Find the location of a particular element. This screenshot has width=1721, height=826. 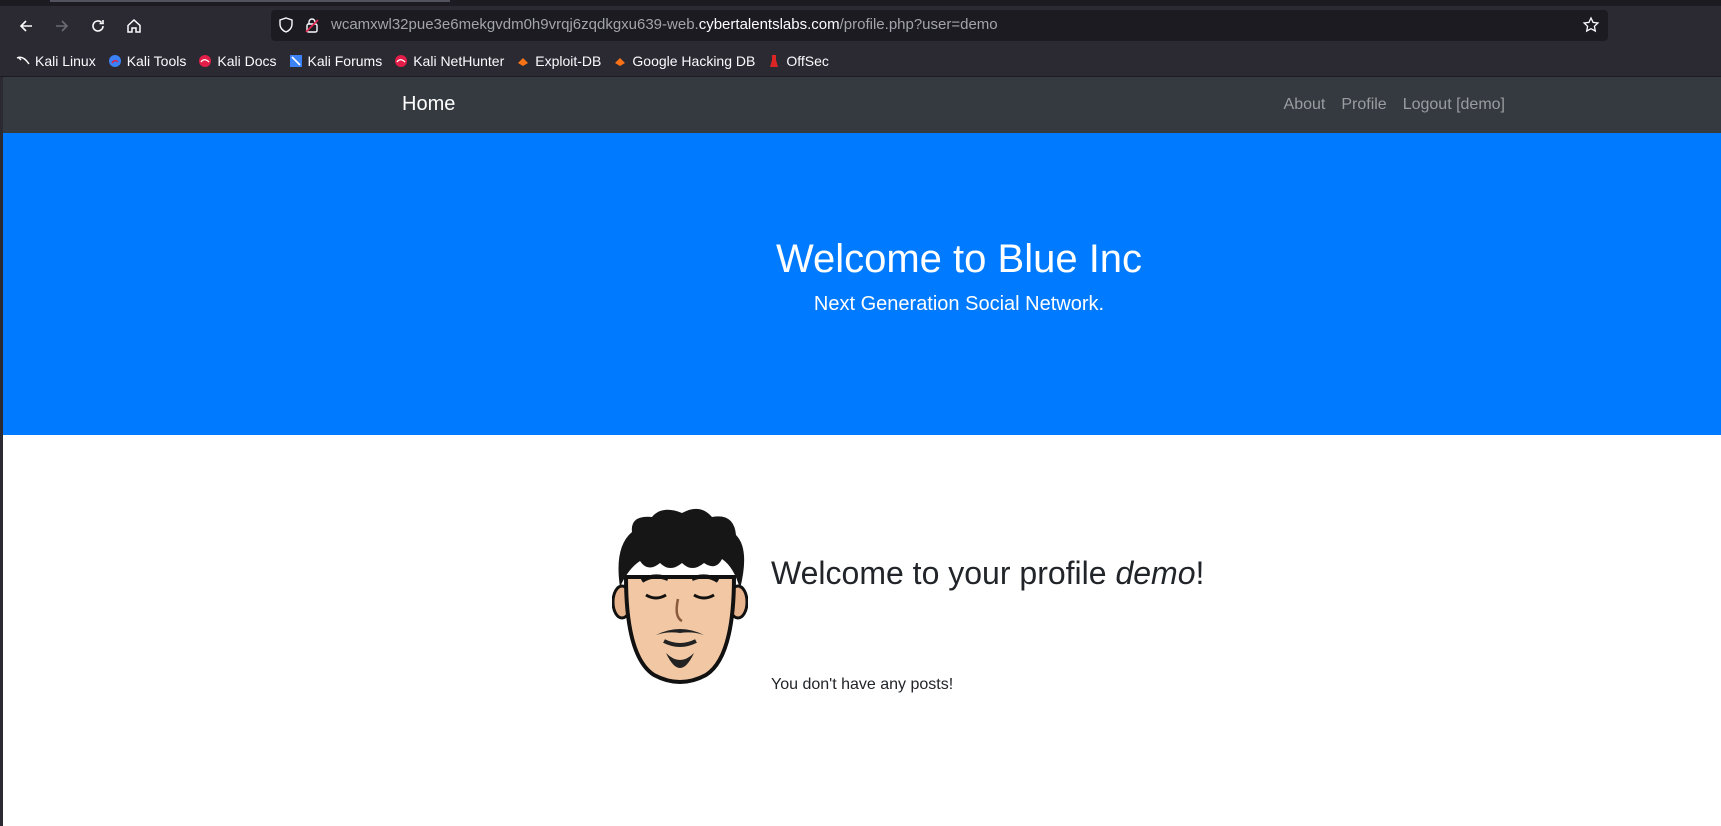

bookmark-google-hacking-db: Google Hacking DB is located at coordinates (684, 61).